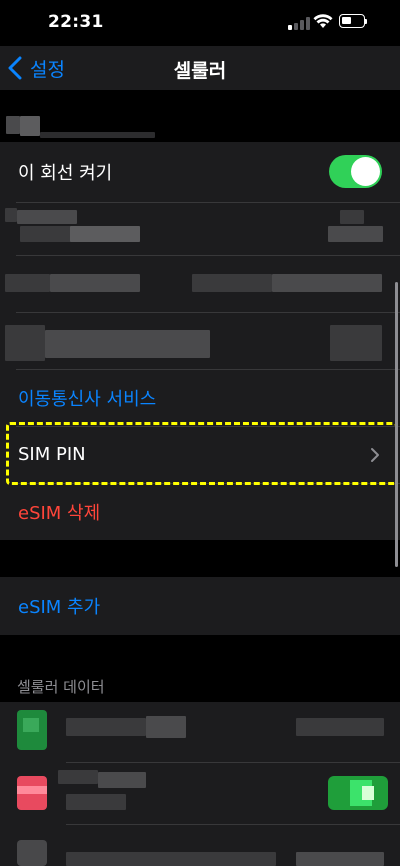 The height and width of the screenshot is (866, 400). Describe the element at coordinates (87, 399) in the screenshot. I see `carrier-services-label: 이동통신사 서비스` at that location.